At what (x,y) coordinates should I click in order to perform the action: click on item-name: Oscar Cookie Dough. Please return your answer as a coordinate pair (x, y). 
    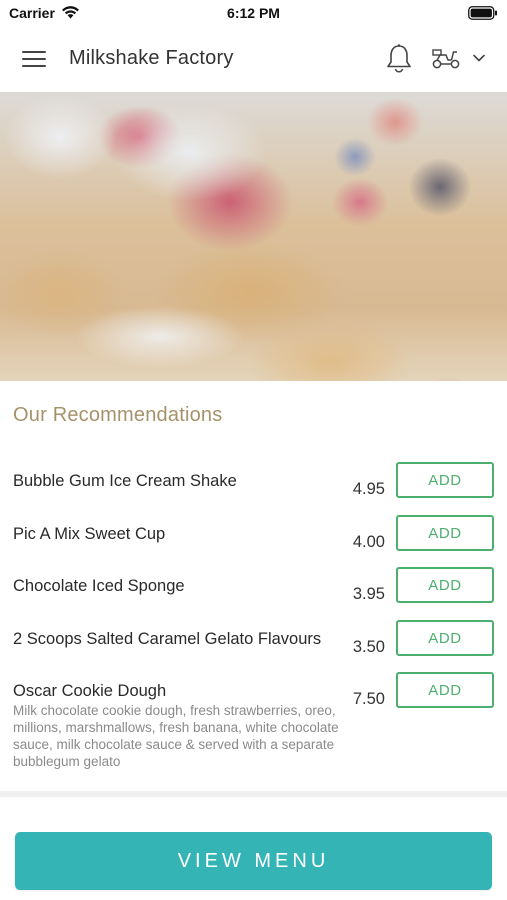
    Looking at the image, I should click on (90, 691).